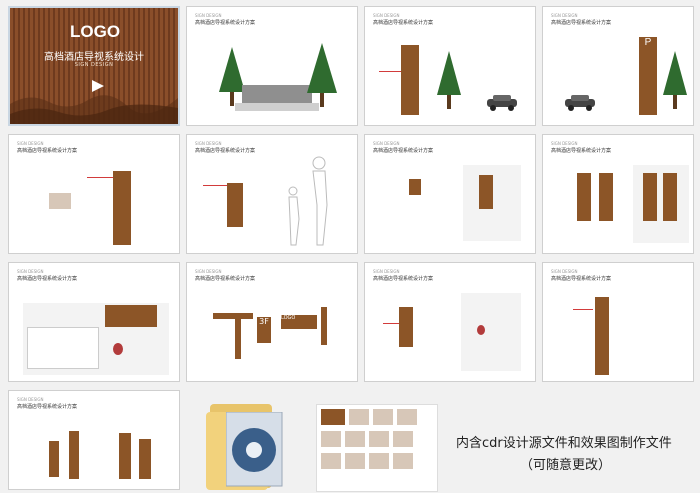  What do you see at coordinates (254, 449) in the screenshot?
I see `cd-disc-icon` at bounding box center [254, 449].